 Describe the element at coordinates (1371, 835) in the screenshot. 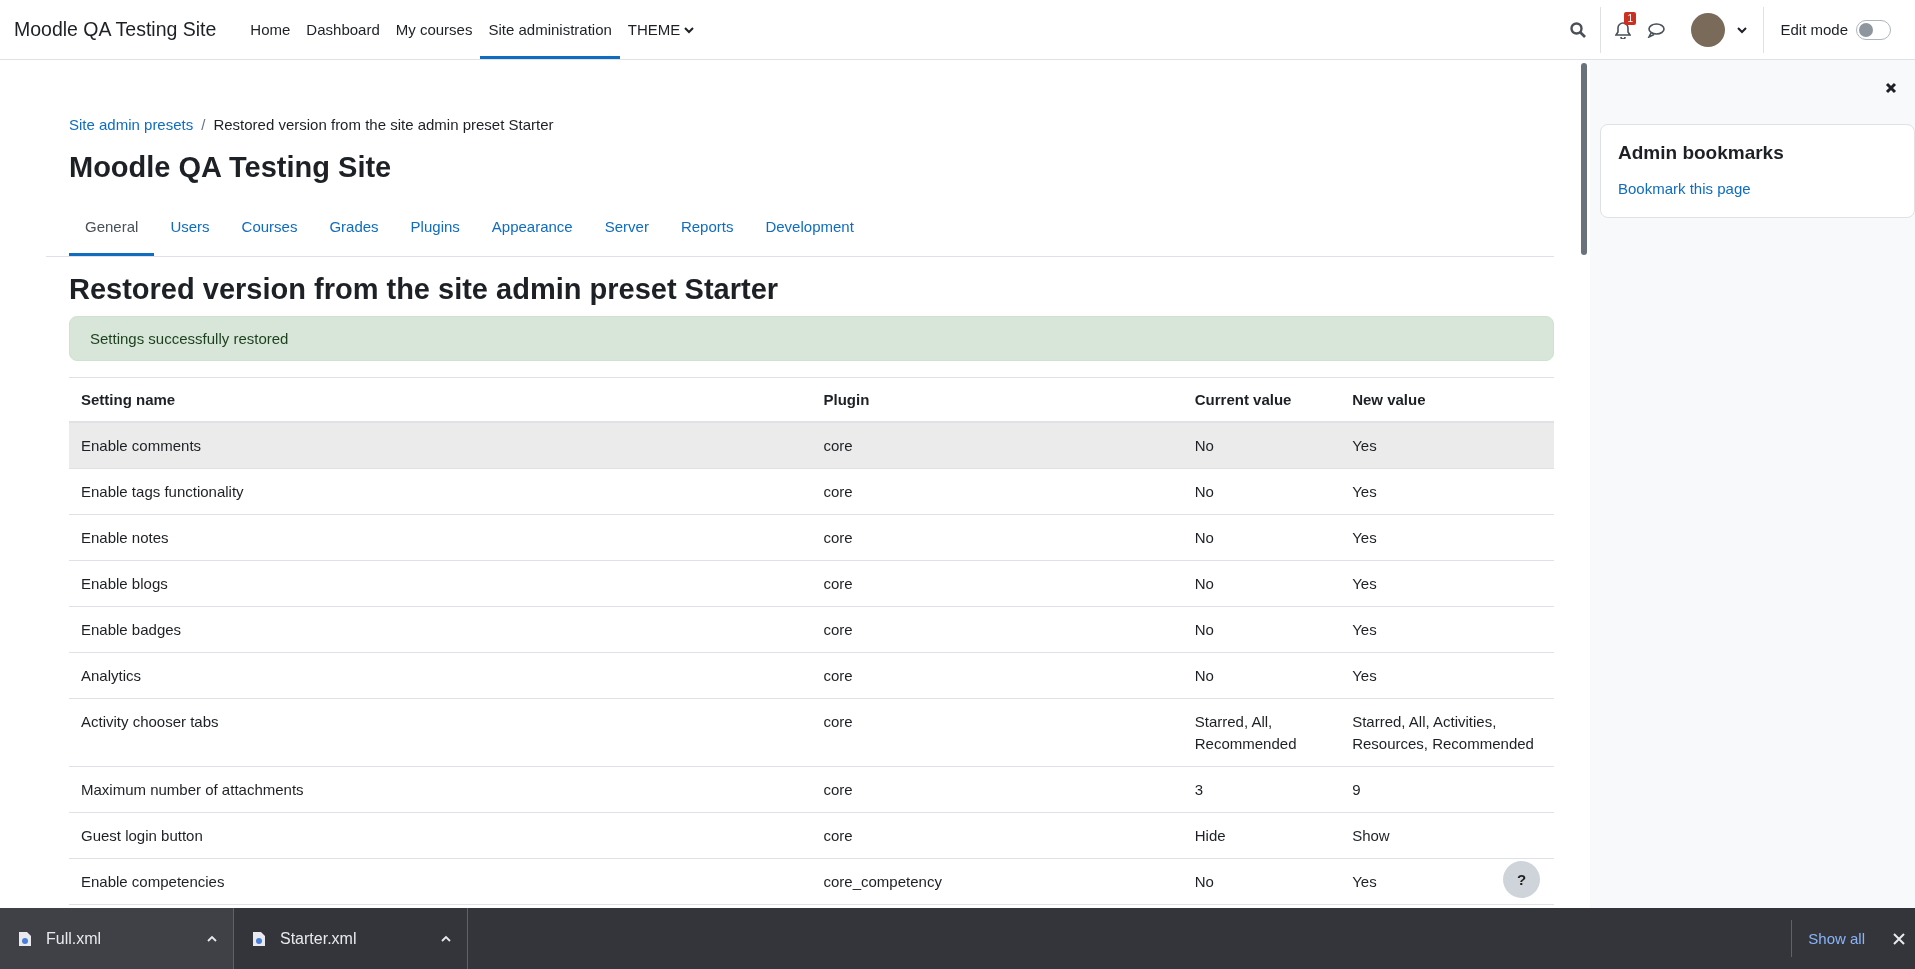

I see `table-cell: Show` at that location.